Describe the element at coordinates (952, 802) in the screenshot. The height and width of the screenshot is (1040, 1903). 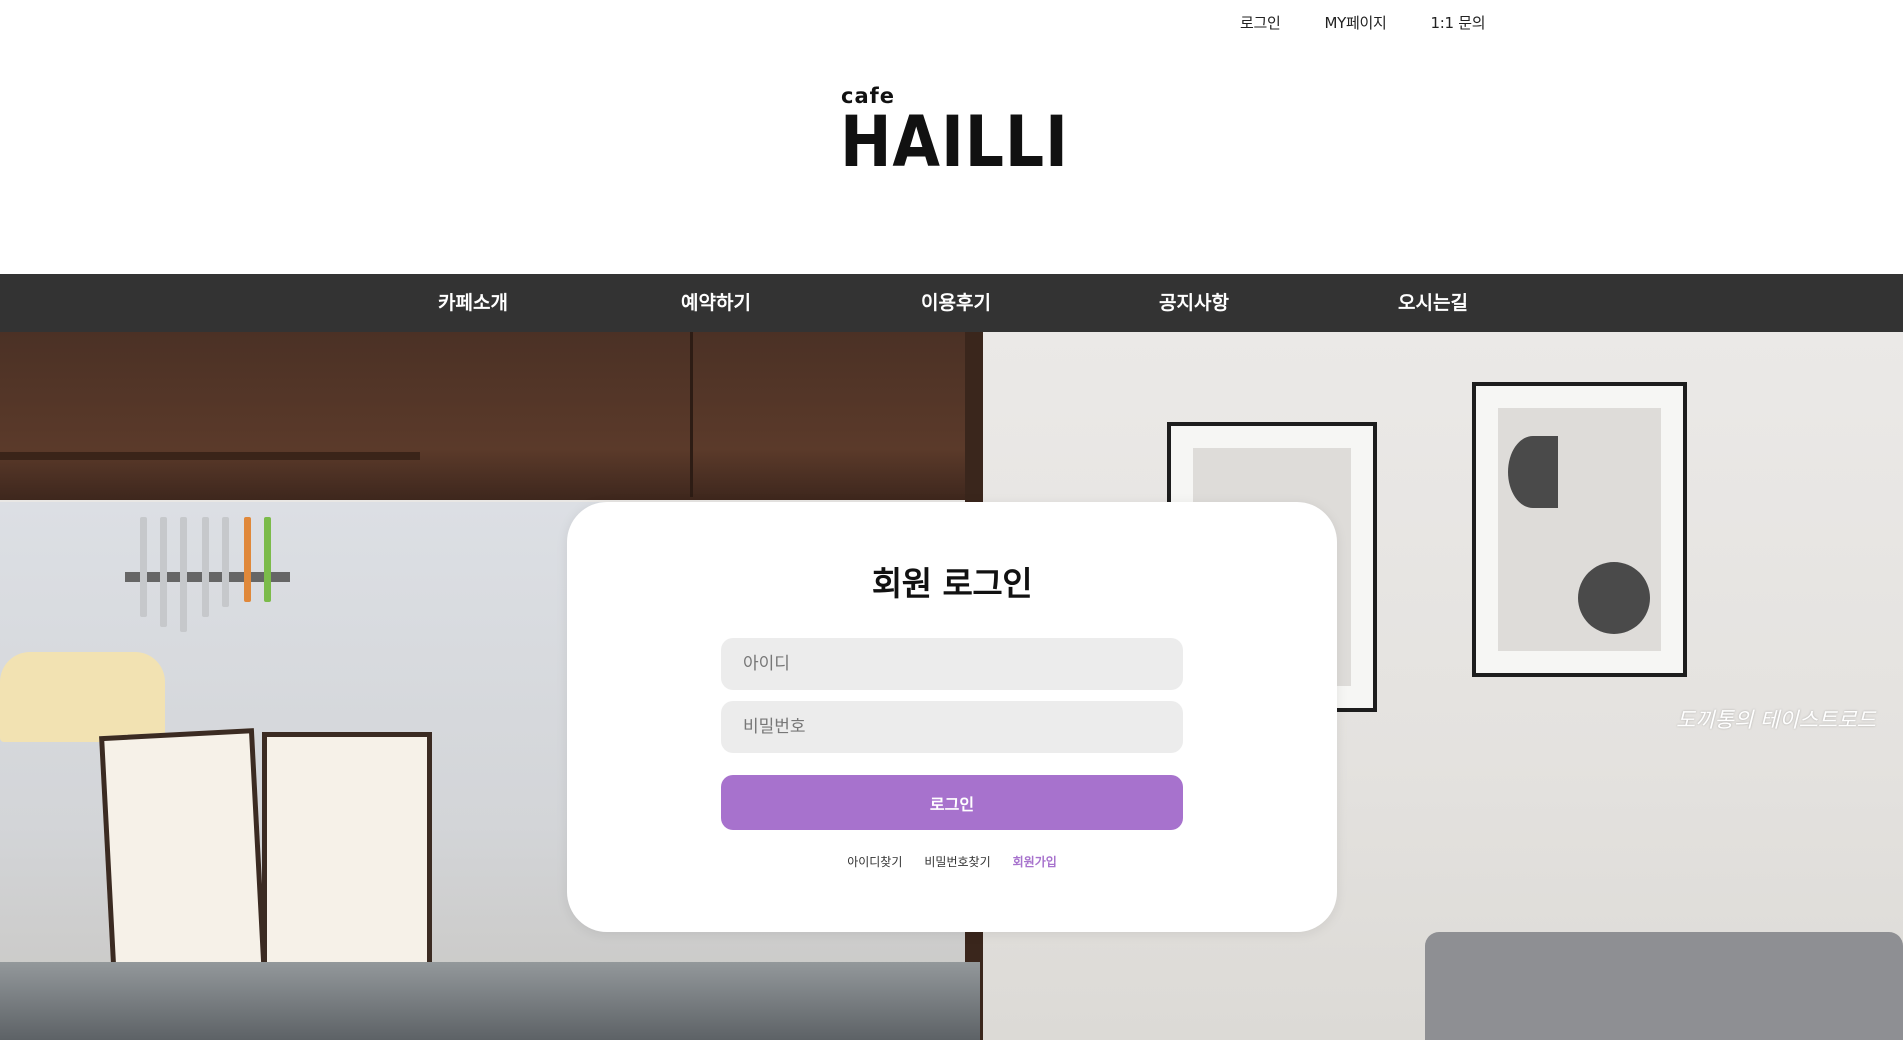
I see `login-submit-button: 로그인` at that location.